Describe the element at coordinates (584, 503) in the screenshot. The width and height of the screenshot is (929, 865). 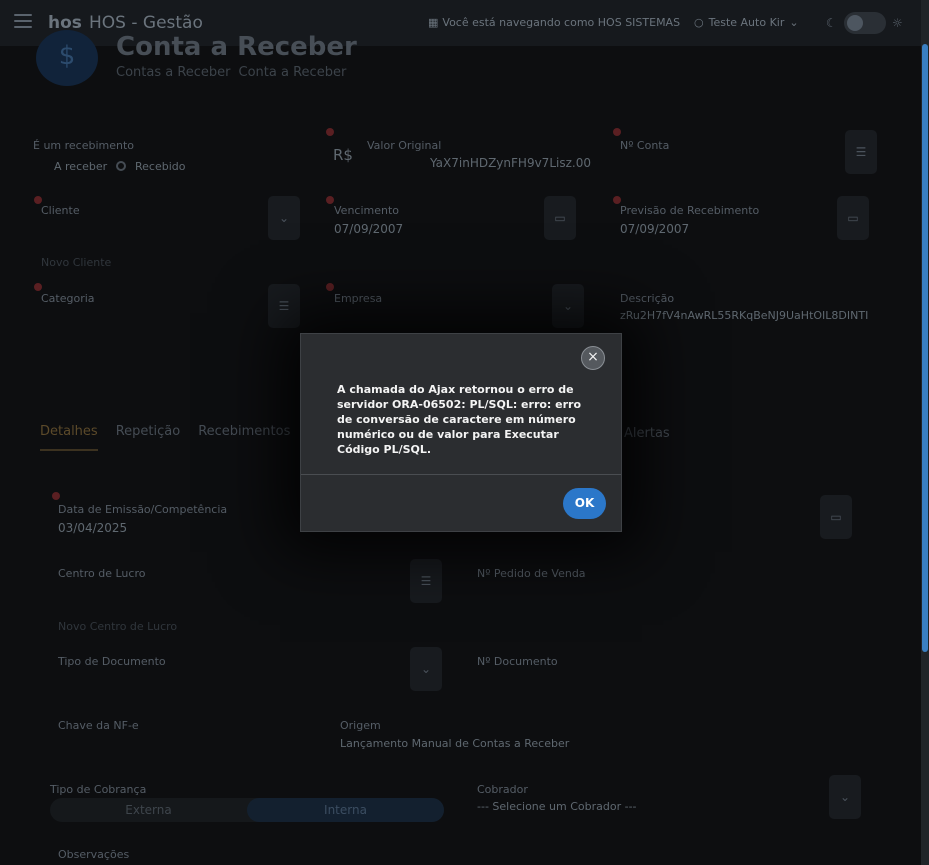
I see `ok-button: OK` at that location.